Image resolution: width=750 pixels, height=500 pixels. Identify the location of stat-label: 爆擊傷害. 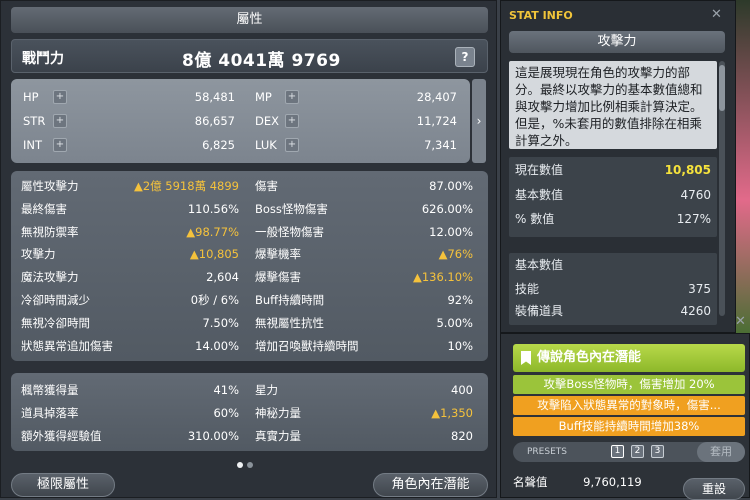
(278, 277).